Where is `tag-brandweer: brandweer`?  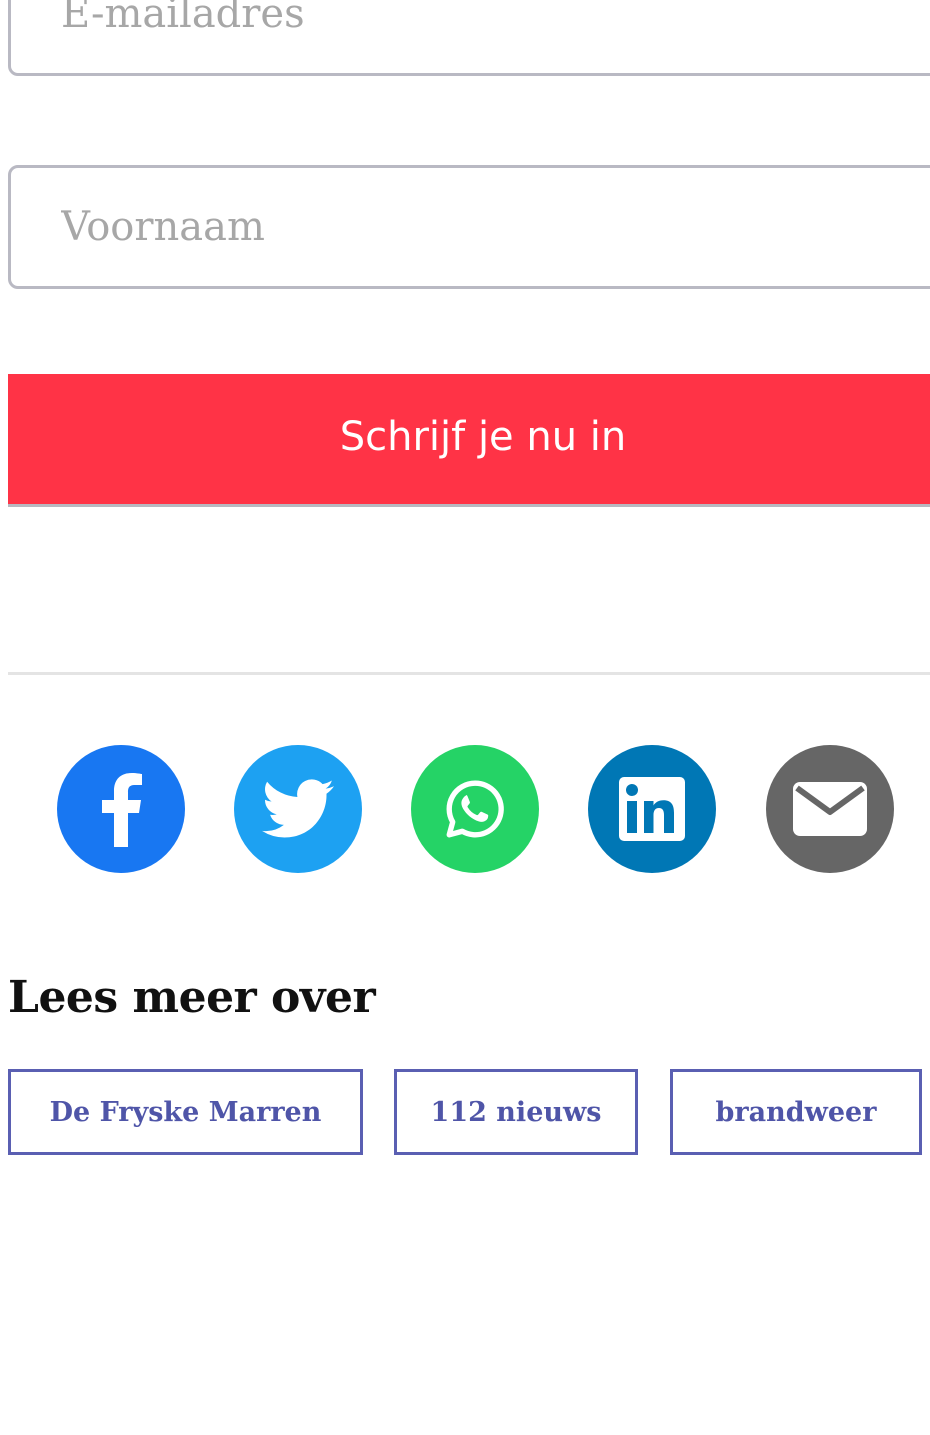
tag-brandweer: brandweer is located at coordinates (796, 1112).